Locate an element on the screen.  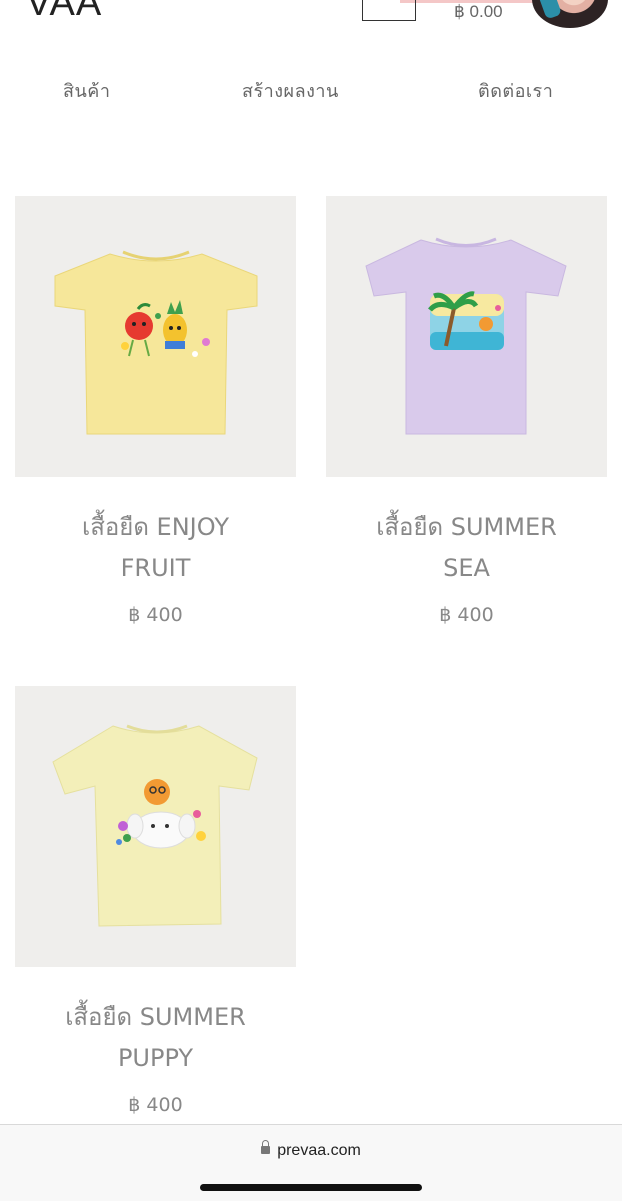
avatar is located at coordinates (570, 14).